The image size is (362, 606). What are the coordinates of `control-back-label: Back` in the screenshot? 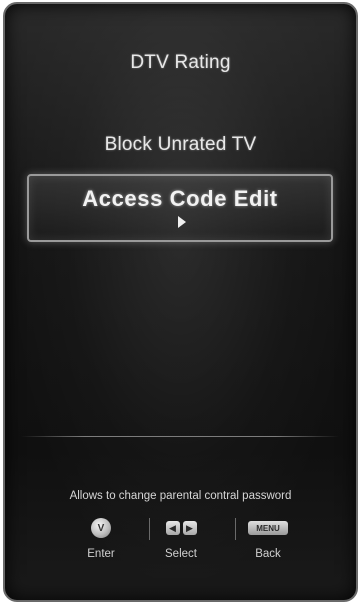 It's located at (268, 554).